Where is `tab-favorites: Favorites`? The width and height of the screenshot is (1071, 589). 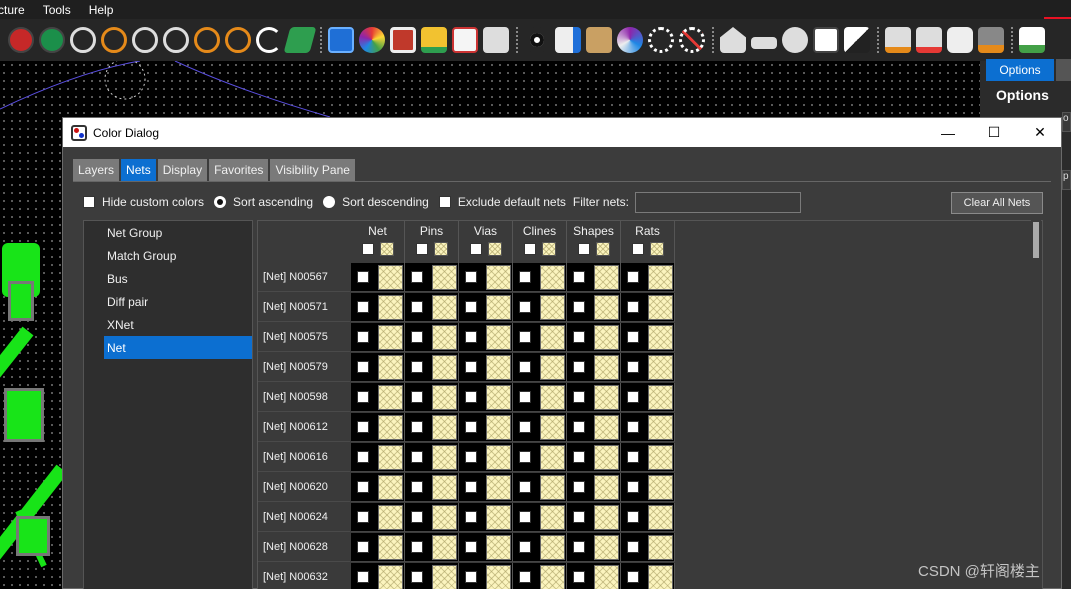
tab-favorites: Favorites is located at coordinates (239, 170).